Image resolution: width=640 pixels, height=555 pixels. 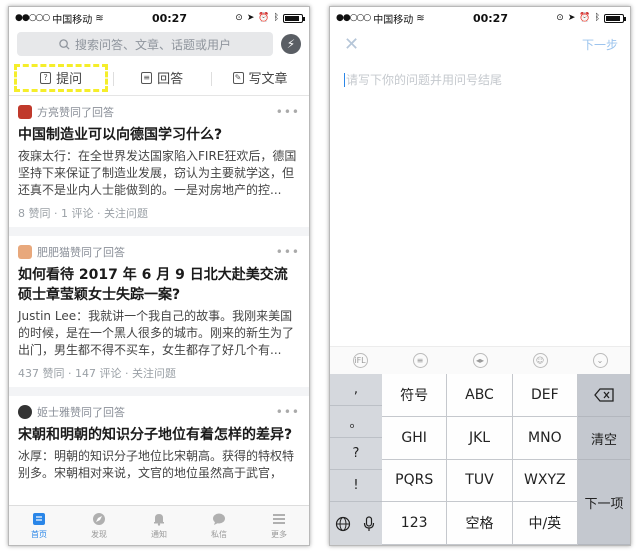 What do you see at coordinates (600, 44) in the screenshot?
I see `next-step-button: 下一步` at bounding box center [600, 44].